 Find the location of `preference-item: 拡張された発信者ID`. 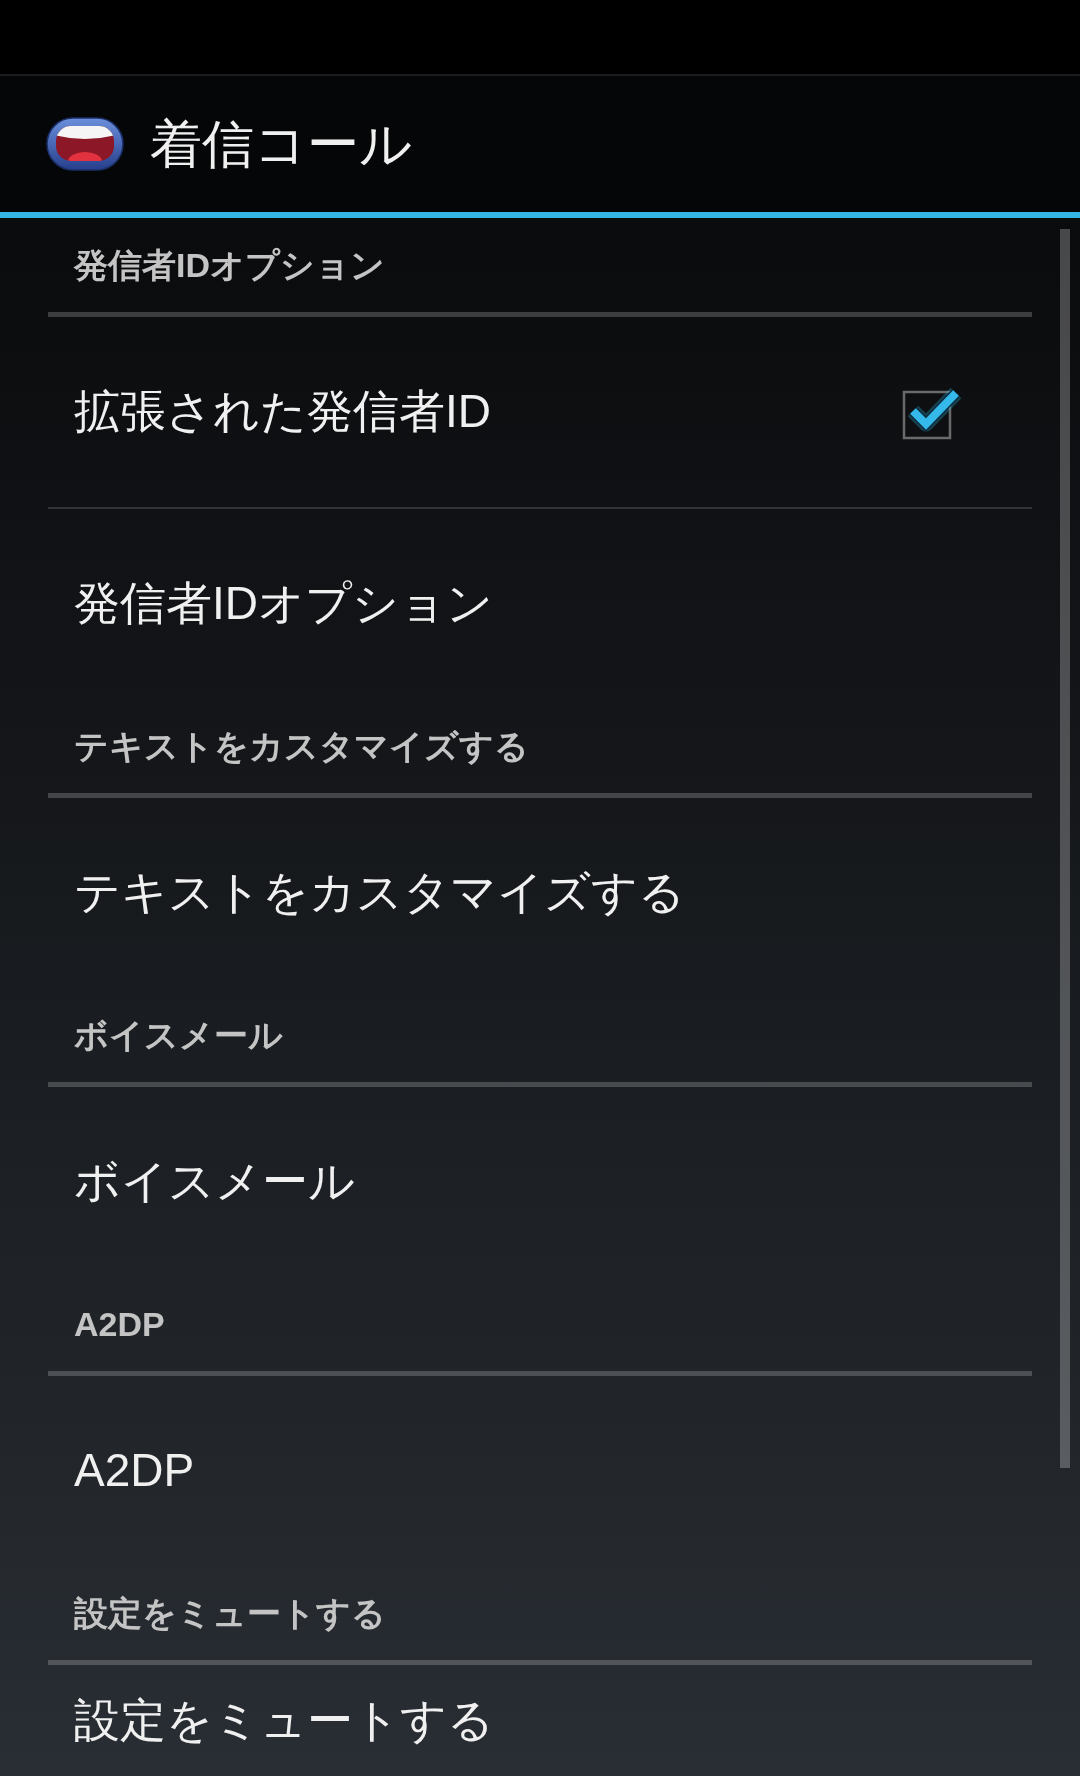

preference-item: 拡張された発信者ID is located at coordinates (540, 412).